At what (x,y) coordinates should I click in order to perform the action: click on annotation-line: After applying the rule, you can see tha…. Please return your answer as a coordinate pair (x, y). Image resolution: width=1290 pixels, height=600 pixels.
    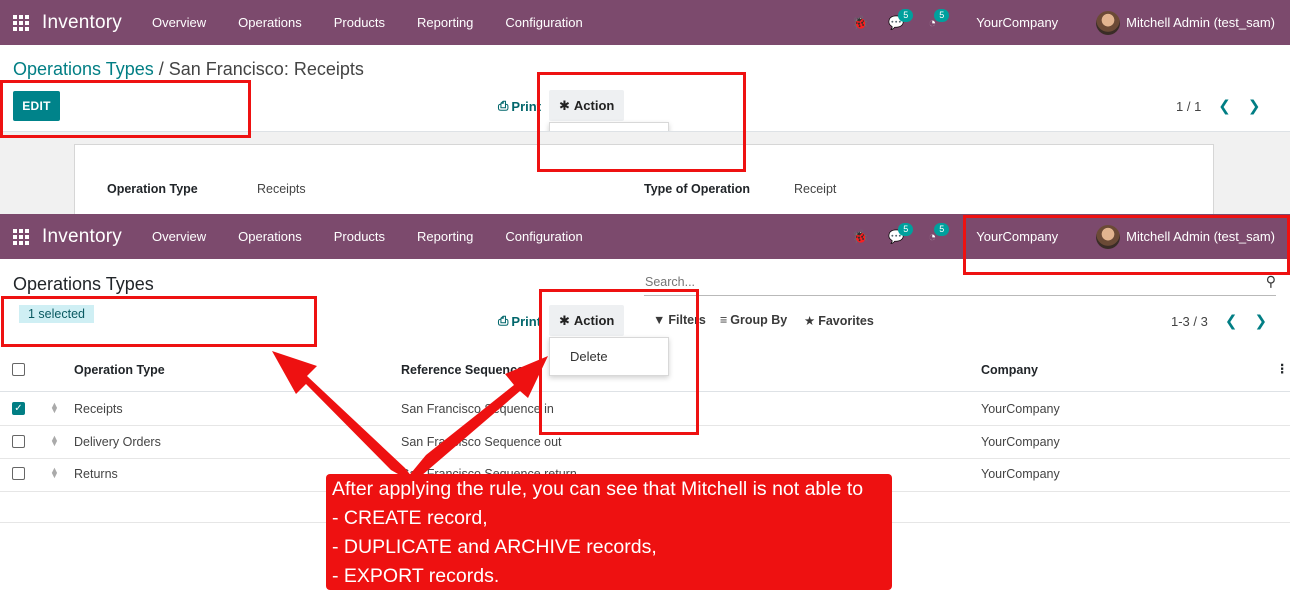
    Looking at the image, I should click on (598, 489).